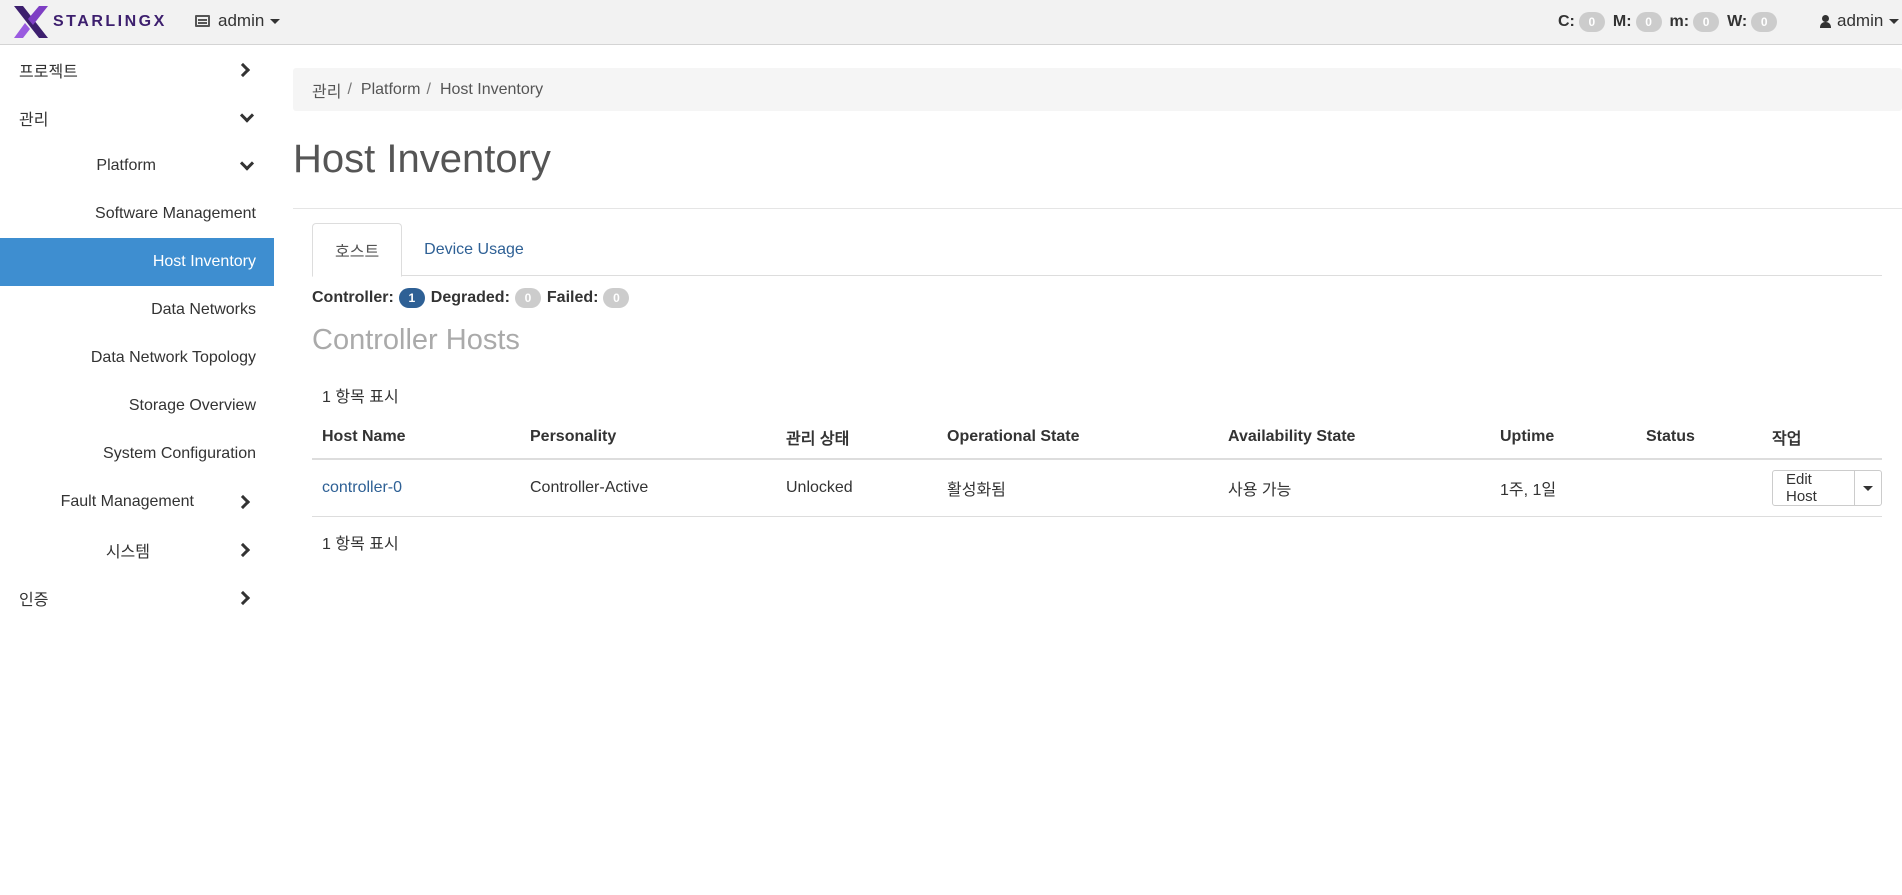 This screenshot has width=1902, height=895. What do you see at coordinates (1013, 437) in the screenshot?
I see `column-header-operational-state: Operational State` at bounding box center [1013, 437].